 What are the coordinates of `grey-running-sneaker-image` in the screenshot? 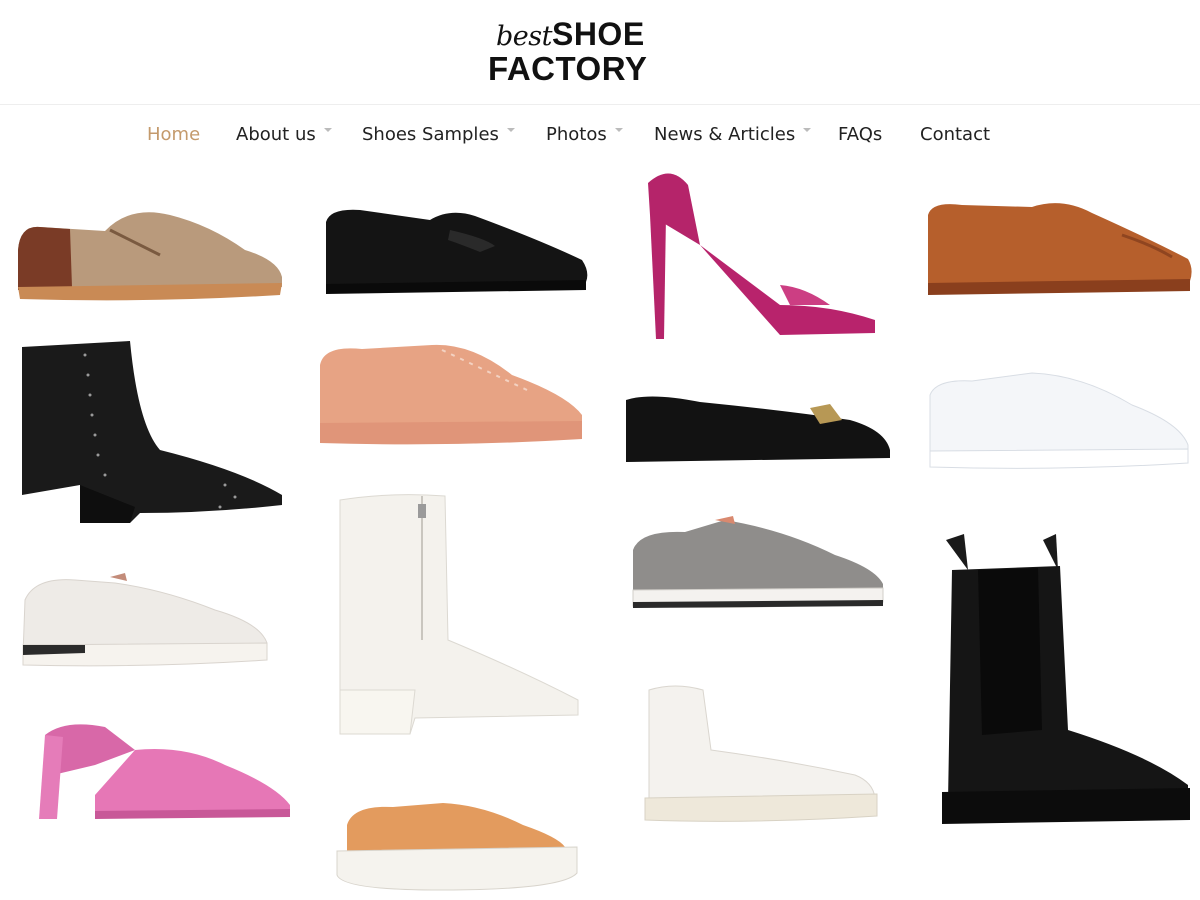 It's located at (758, 562).